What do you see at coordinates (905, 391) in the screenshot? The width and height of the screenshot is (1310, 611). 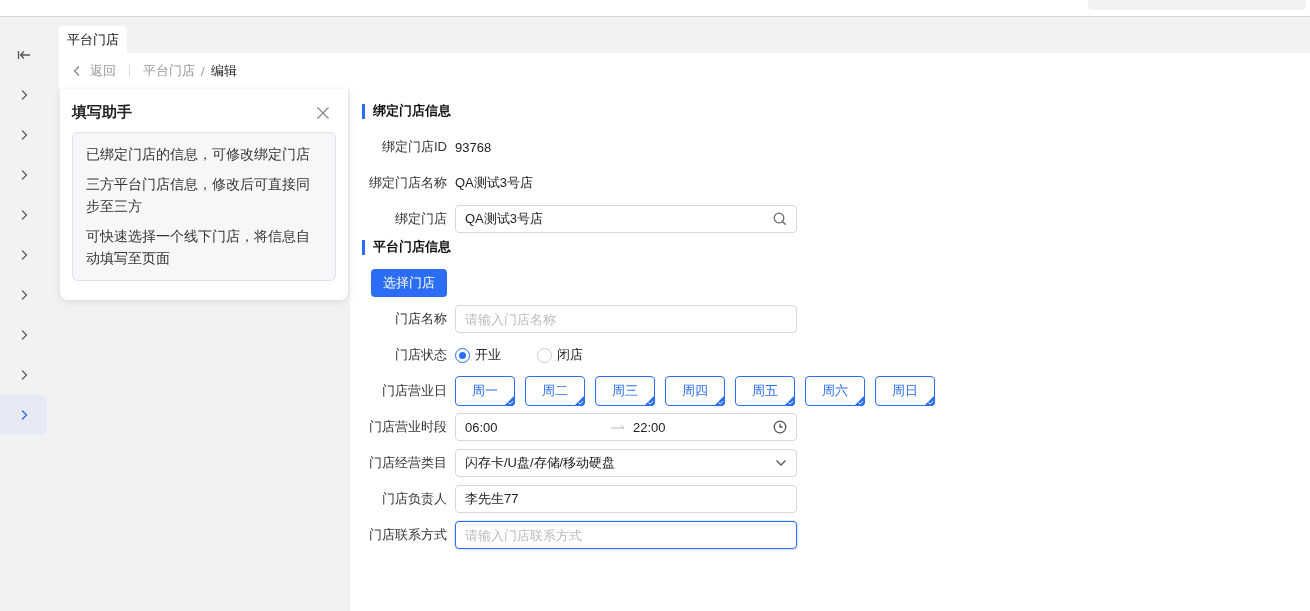 I see `day-tag: 周日` at bounding box center [905, 391].